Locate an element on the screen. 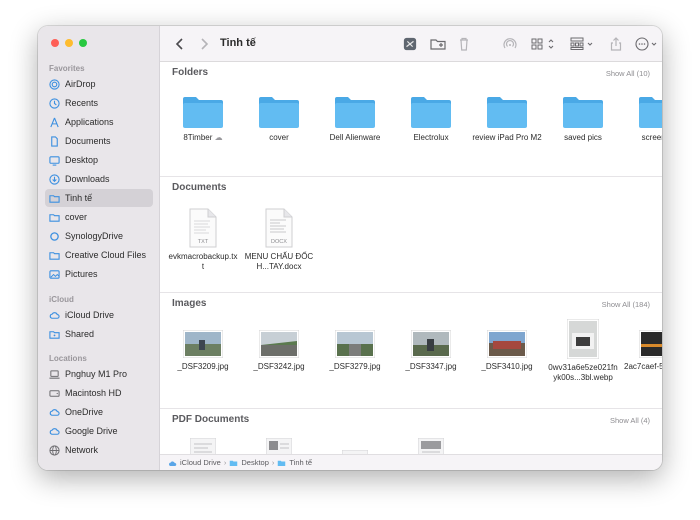 This screenshot has height=520, width=700. sidebar-item-label: cover is located at coordinates (76, 217).